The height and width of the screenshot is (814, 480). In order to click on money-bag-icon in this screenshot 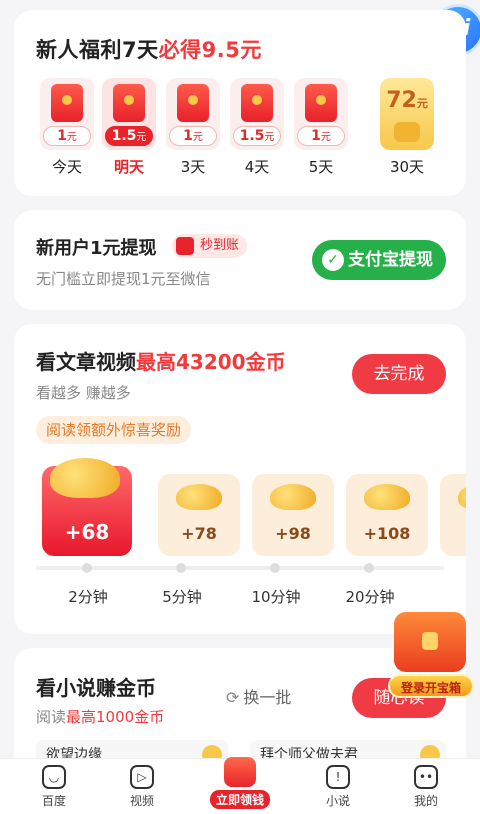, I will do `click(407, 132)`.